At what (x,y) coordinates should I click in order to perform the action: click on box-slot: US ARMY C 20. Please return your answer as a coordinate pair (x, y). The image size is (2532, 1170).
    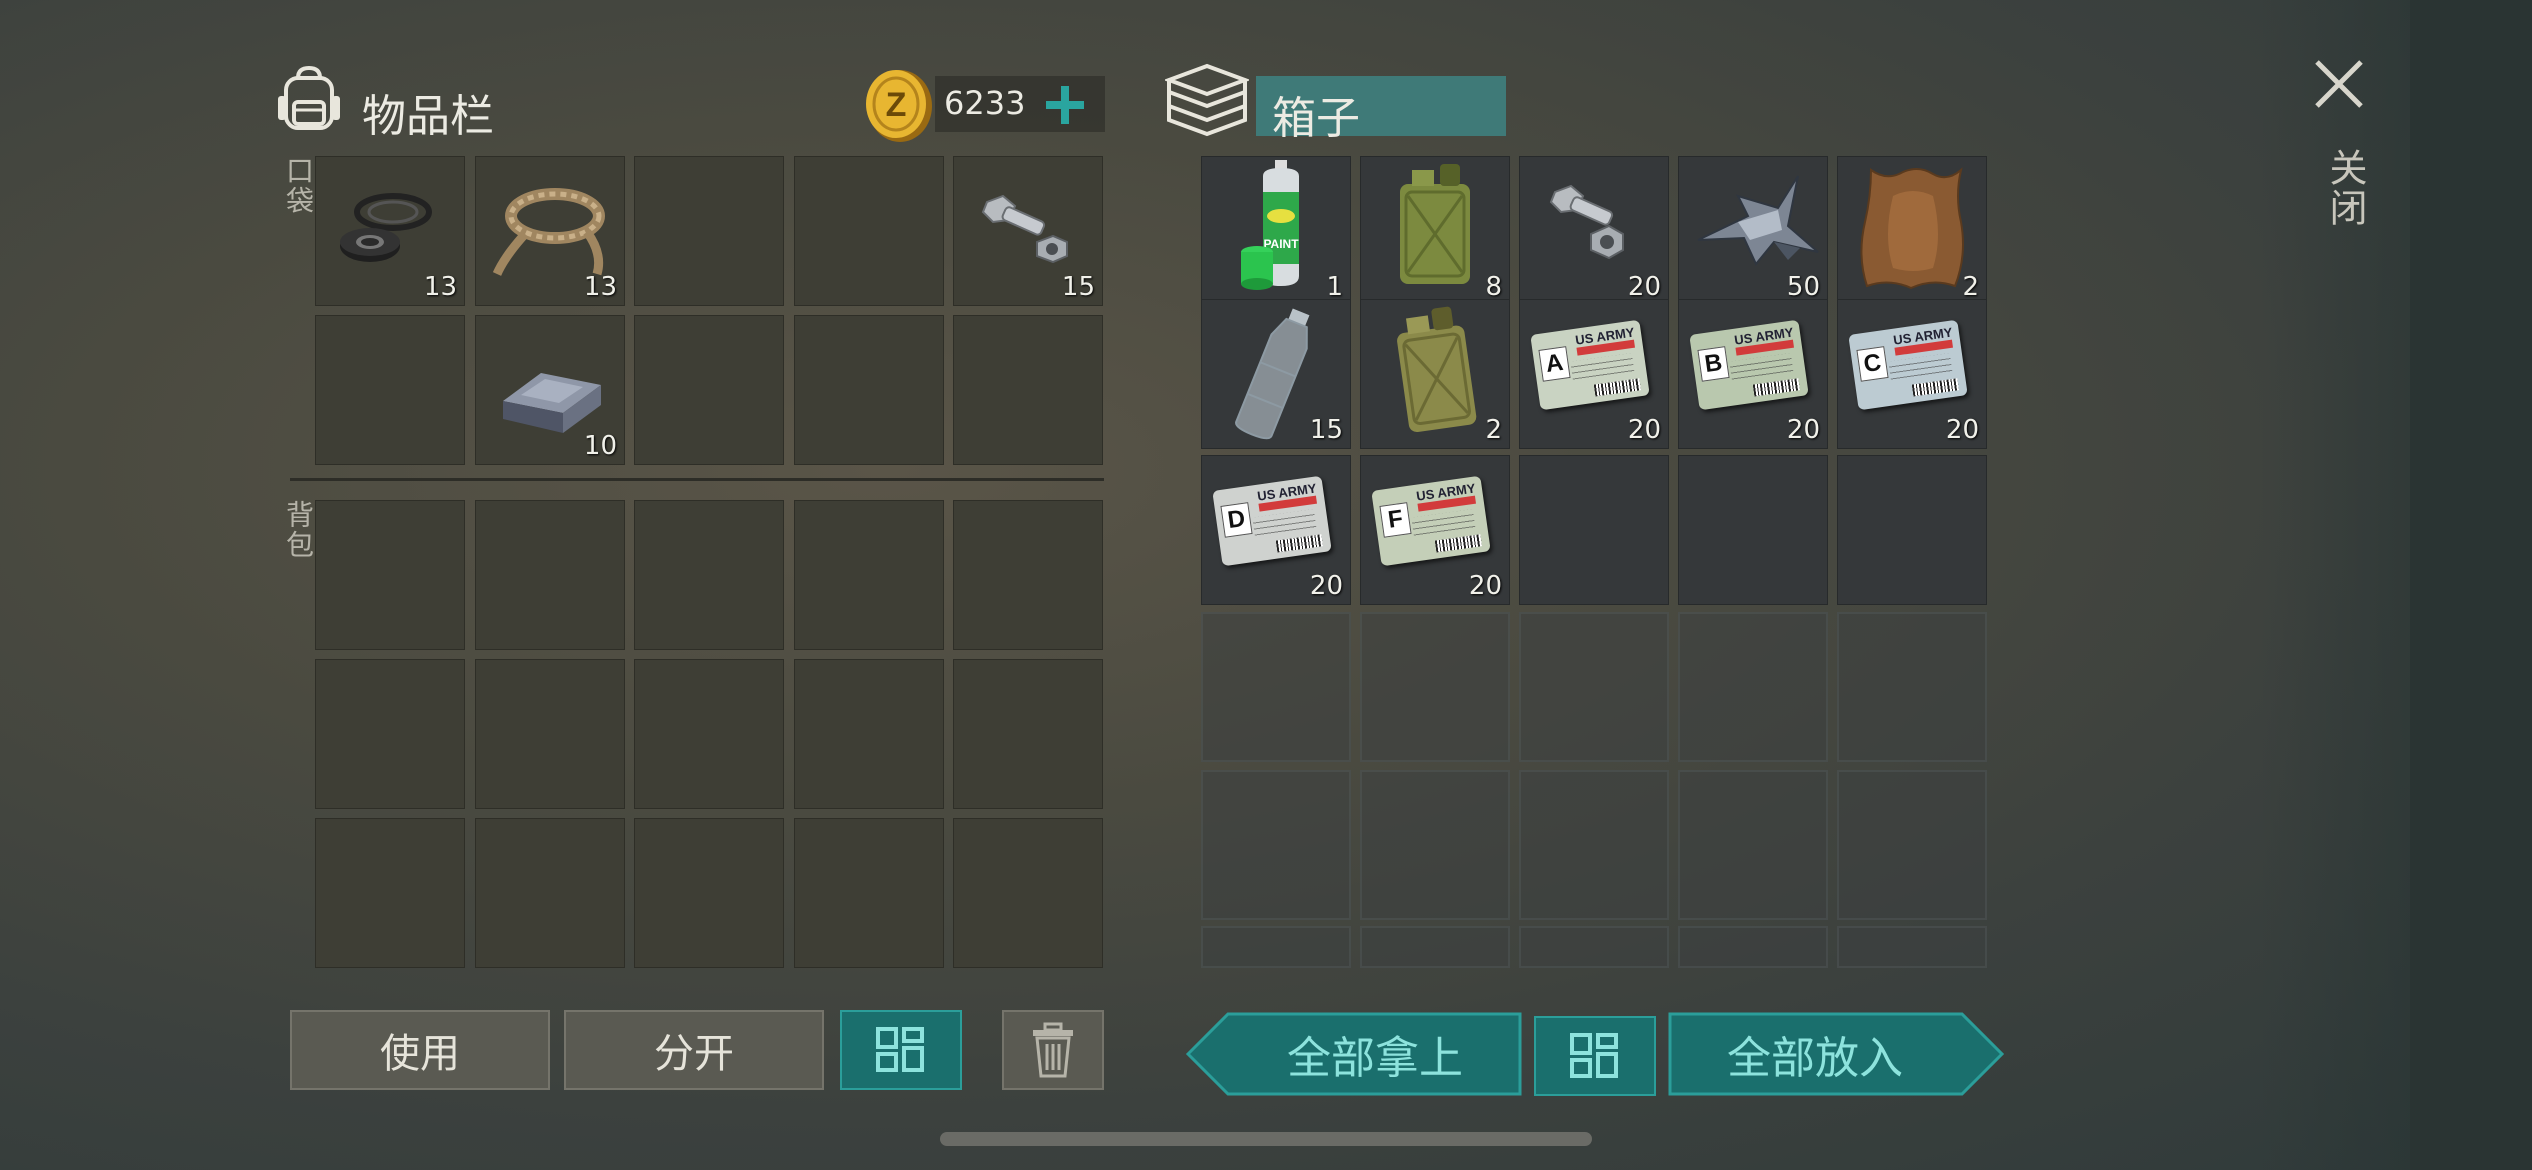
    Looking at the image, I should click on (1912, 374).